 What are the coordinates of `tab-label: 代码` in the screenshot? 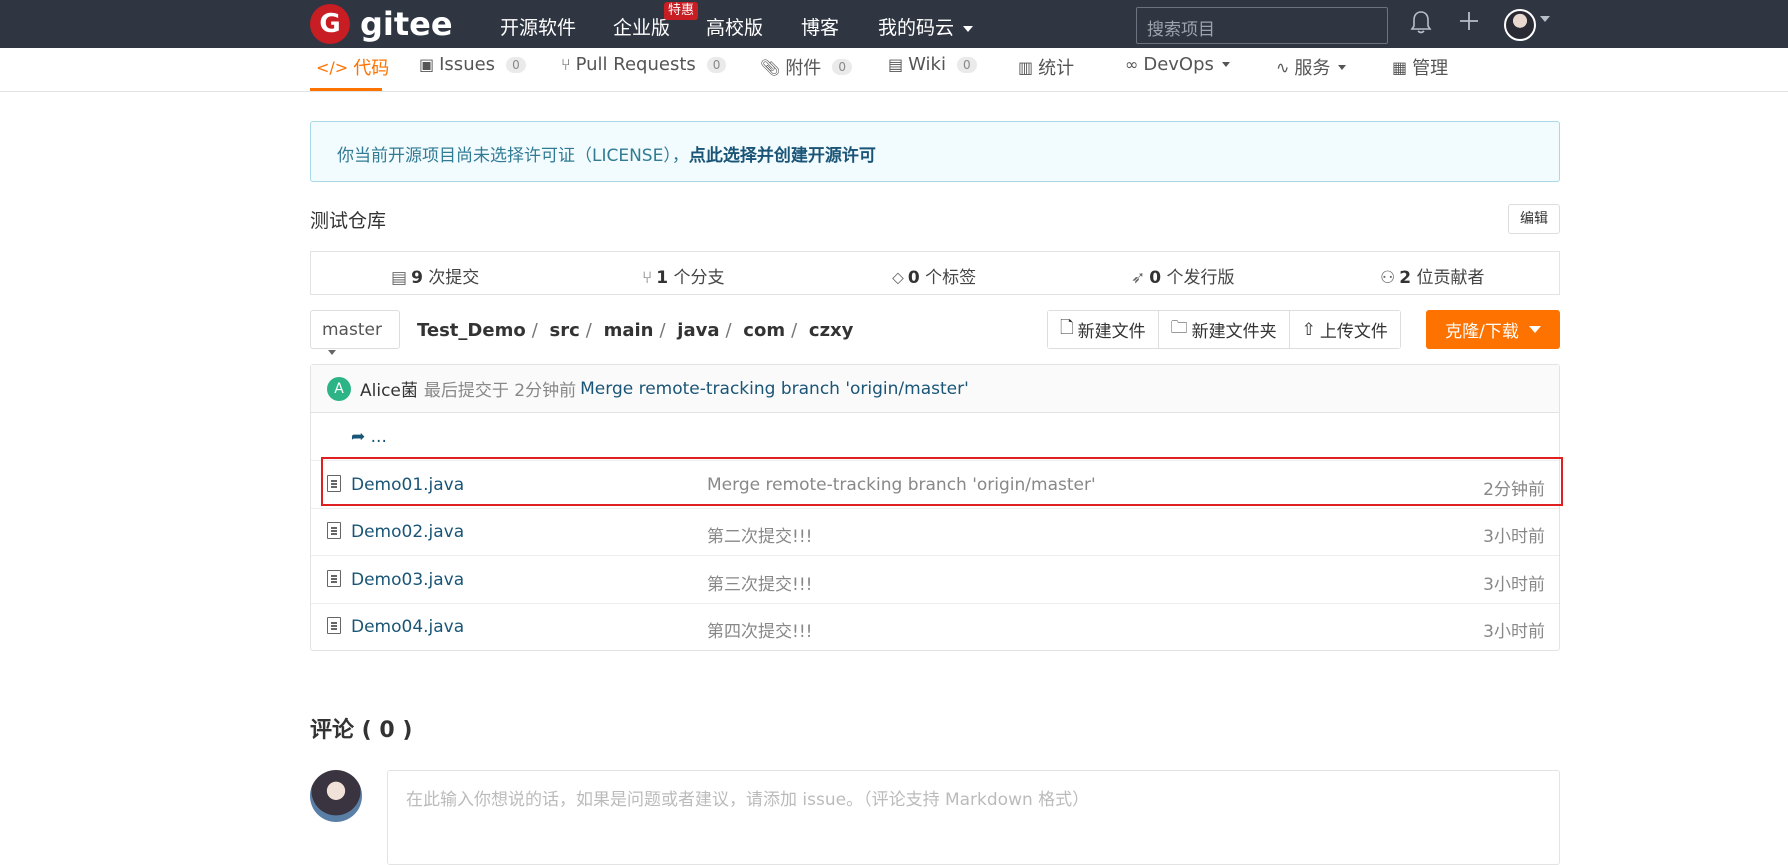 It's located at (371, 68).